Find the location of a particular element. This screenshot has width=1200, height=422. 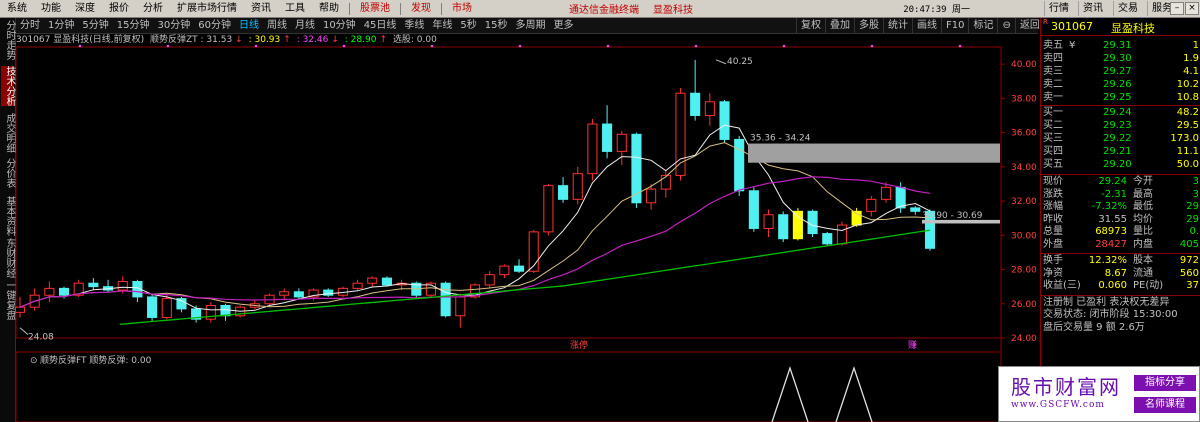

order-book-row: 卖五 ¥ 29.31 1 is located at coordinates (1120, 46).